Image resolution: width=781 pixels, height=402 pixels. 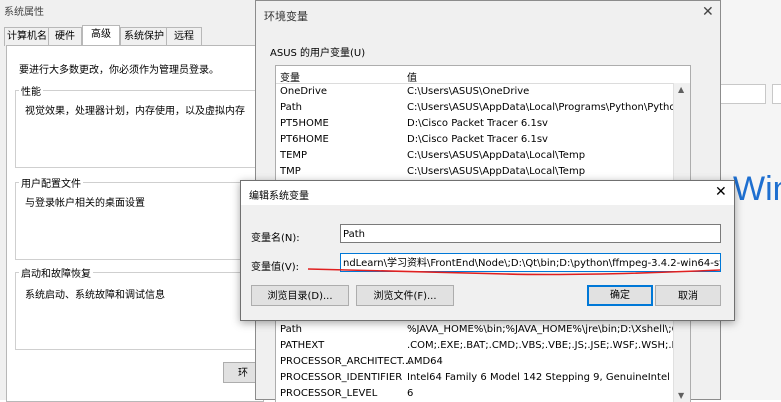 I want to click on variable-name-label: 变量名(N):, so click(x=275, y=238).